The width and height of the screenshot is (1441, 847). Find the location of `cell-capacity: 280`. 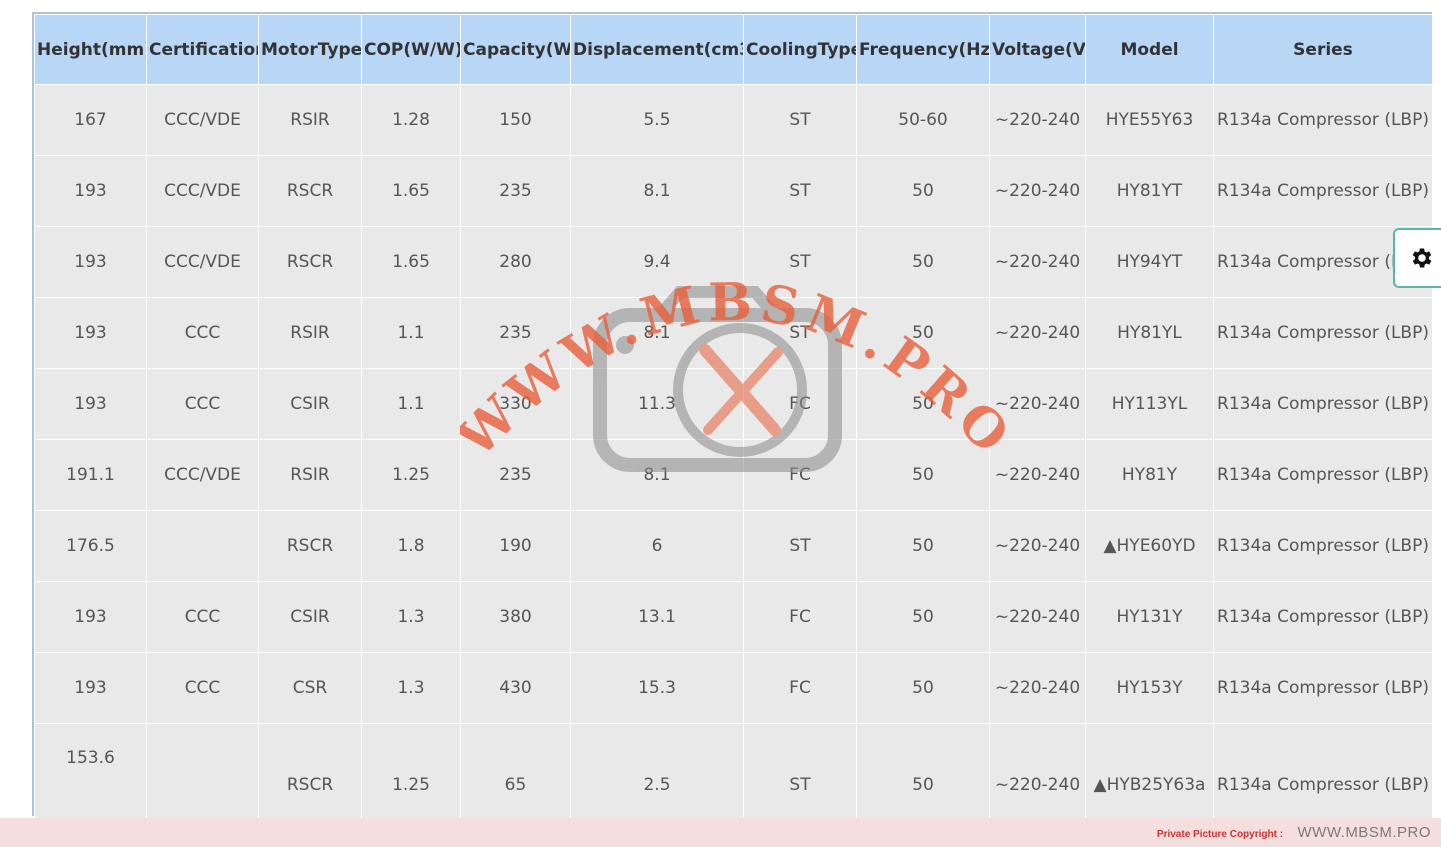

cell-capacity: 280 is located at coordinates (515, 262).